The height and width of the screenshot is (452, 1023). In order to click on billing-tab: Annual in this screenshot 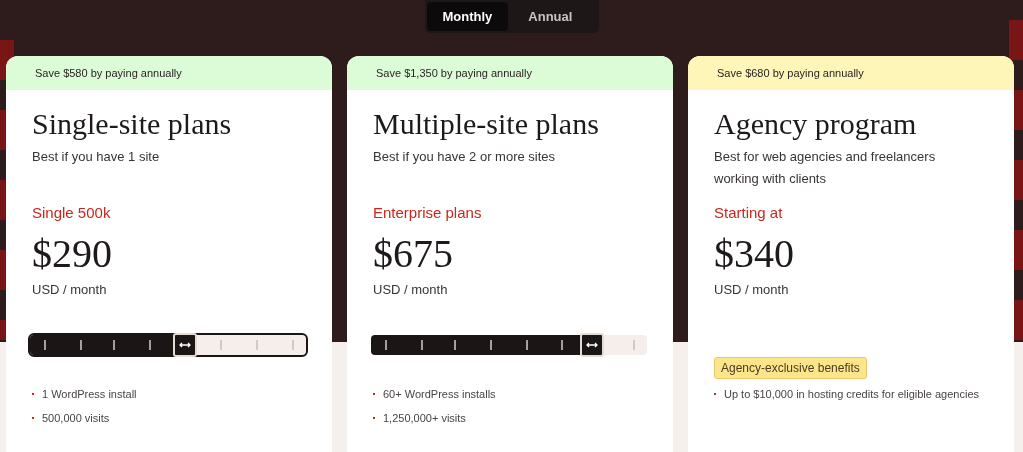, I will do `click(550, 16)`.